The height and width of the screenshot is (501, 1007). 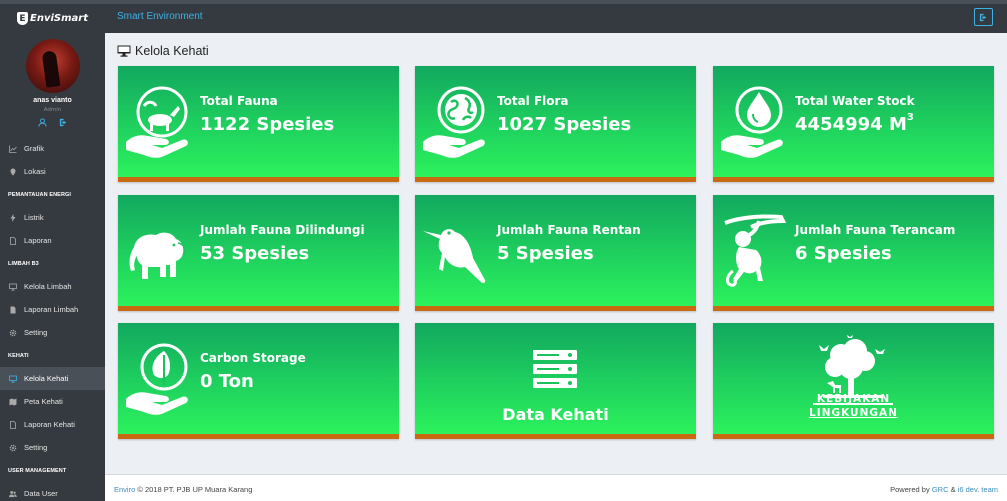 What do you see at coordinates (282, 230) in the screenshot?
I see `card-title: Jumlah Fauna Dilindungi` at bounding box center [282, 230].